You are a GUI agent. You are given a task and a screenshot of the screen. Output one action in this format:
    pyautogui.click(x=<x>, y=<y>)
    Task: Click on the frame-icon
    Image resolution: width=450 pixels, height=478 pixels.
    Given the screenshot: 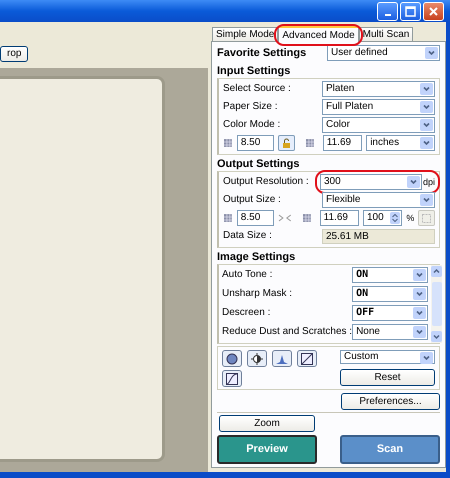 What is the action you would take?
    pyautogui.click(x=426, y=218)
    